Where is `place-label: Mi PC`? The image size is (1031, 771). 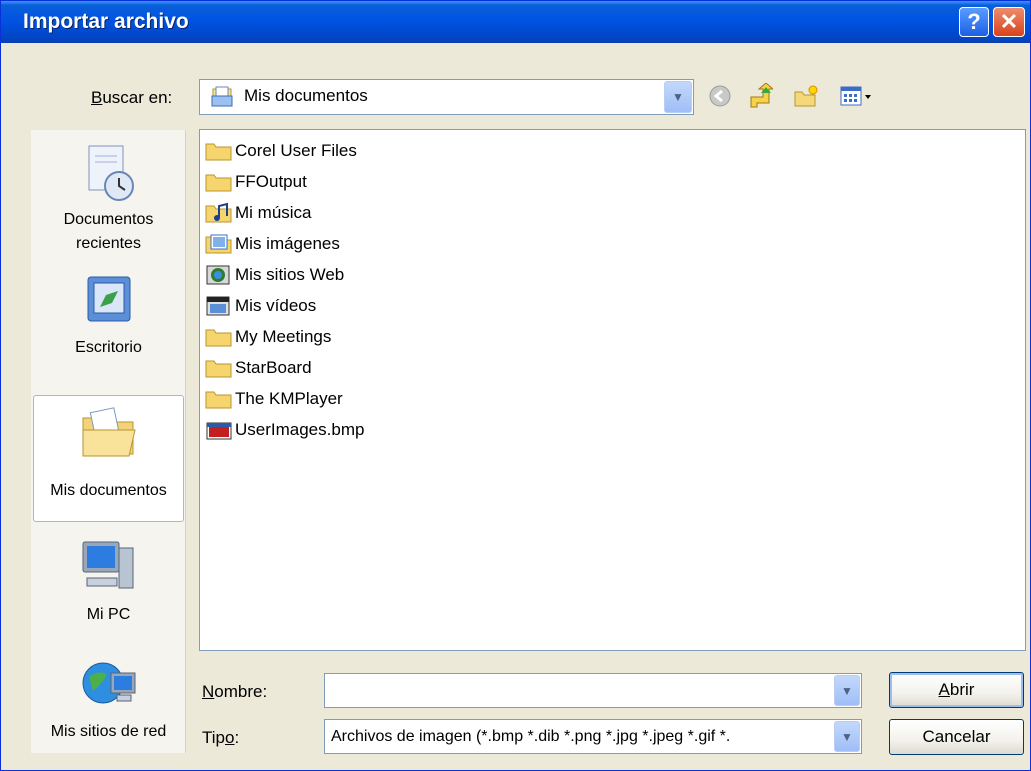
place-label: Mi PC is located at coordinates (108, 614).